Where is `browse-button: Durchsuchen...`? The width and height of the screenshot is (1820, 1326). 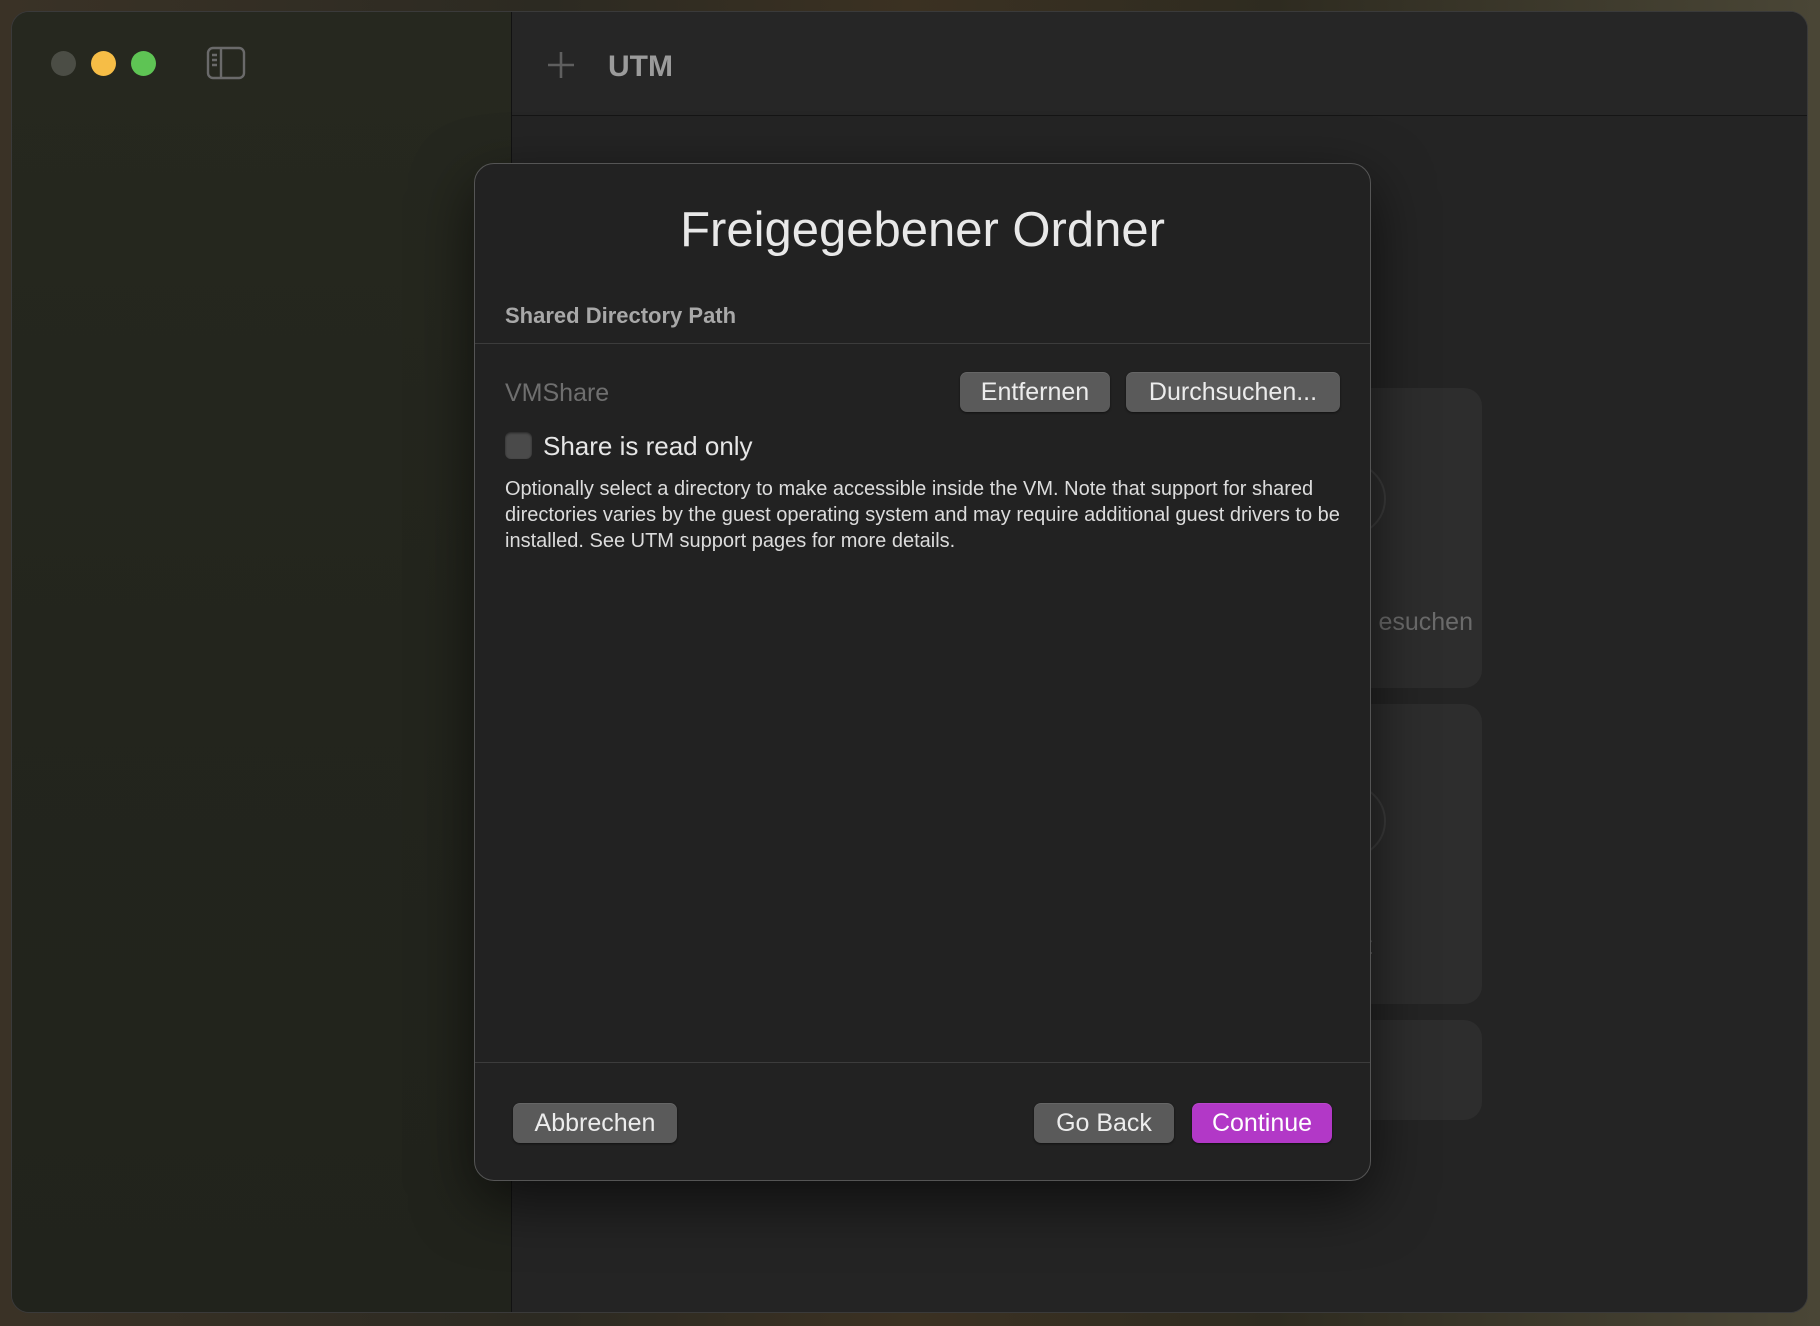 browse-button: Durchsuchen... is located at coordinates (1233, 392).